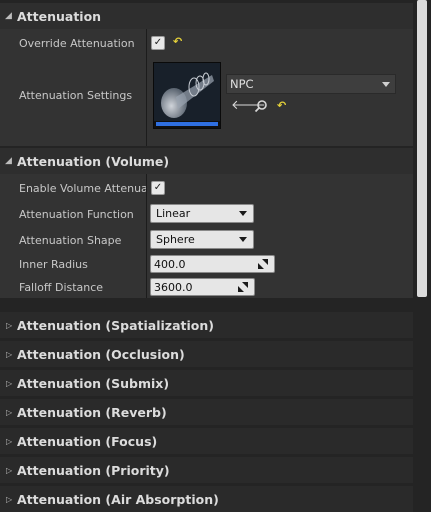  Describe the element at coordinates (206, 441) in the screenshot. I see `section-focus-header: ▷ Attenuation (Focus)` at that location.